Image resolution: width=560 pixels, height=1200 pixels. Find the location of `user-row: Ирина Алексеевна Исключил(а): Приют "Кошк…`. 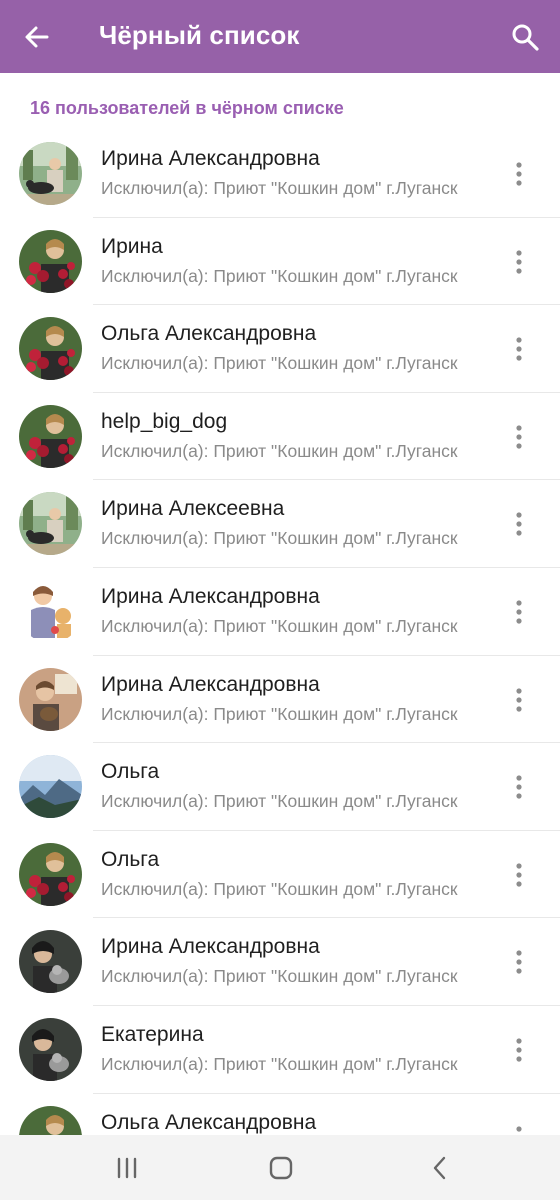

user-row: Ирина Алексеевна Исключил(а): Приют "Кошк… is located at coordinates (280, 524).